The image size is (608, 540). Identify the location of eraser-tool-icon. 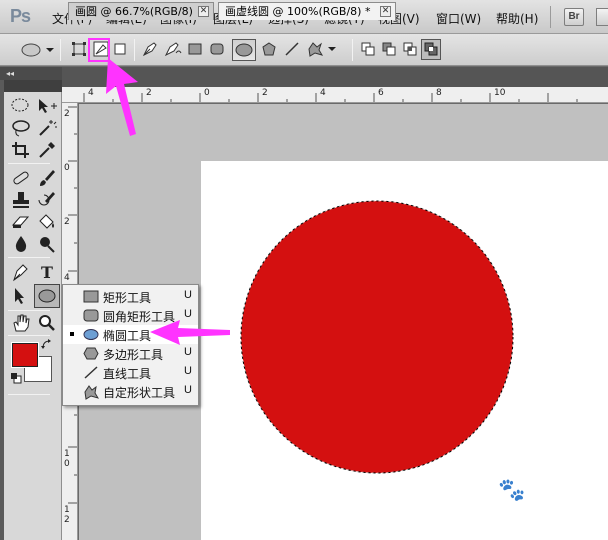
(21, 222).